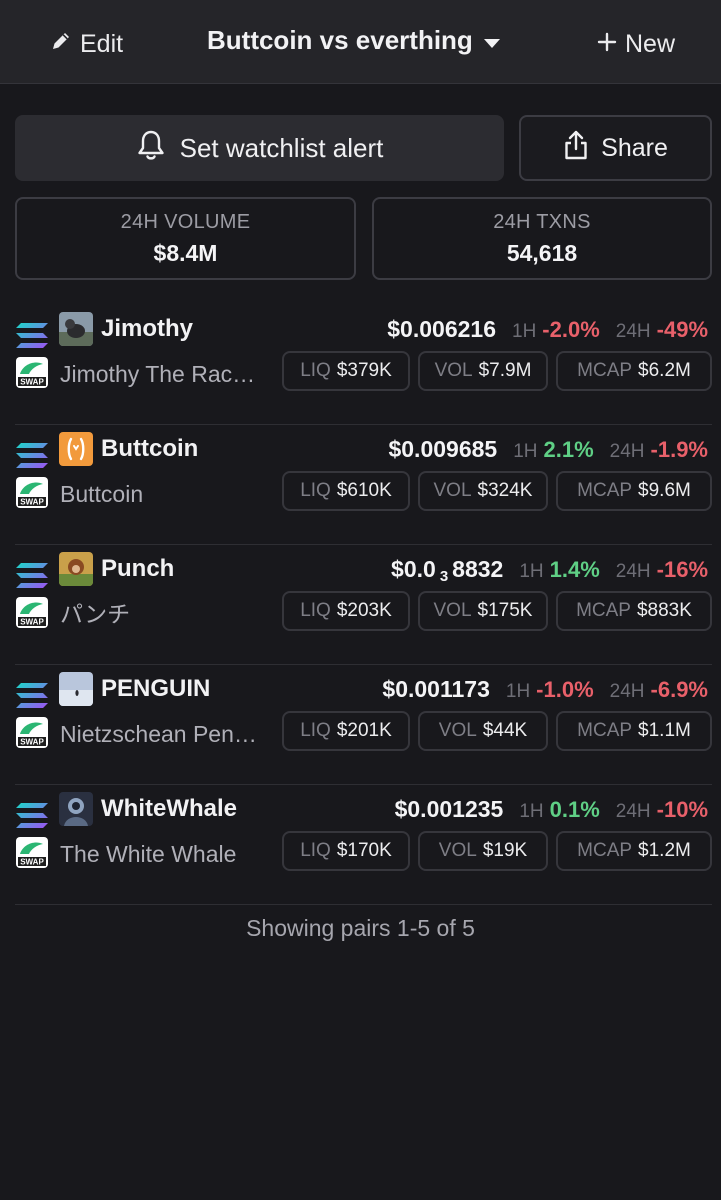  I want to click on set-watchlist-alert-button: Set watchlist alert, so click(259, 148).